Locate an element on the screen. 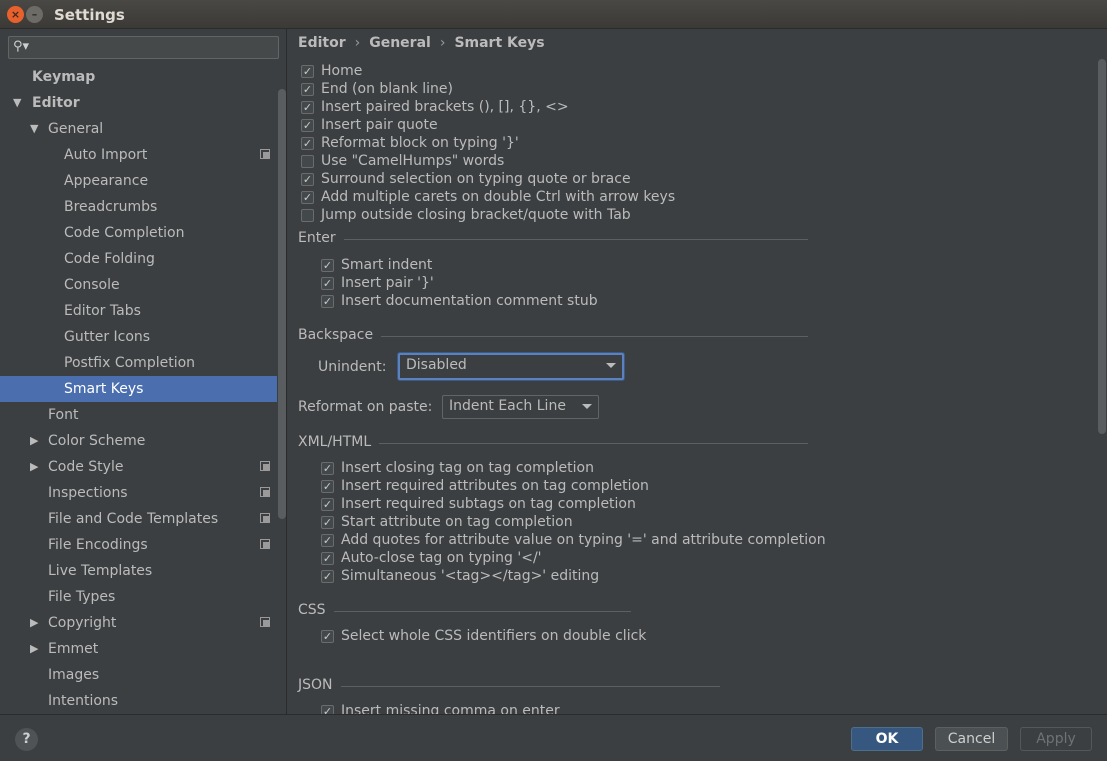 The image size is (1107, 761). help-button: ? is located at coordinates (26, 739).